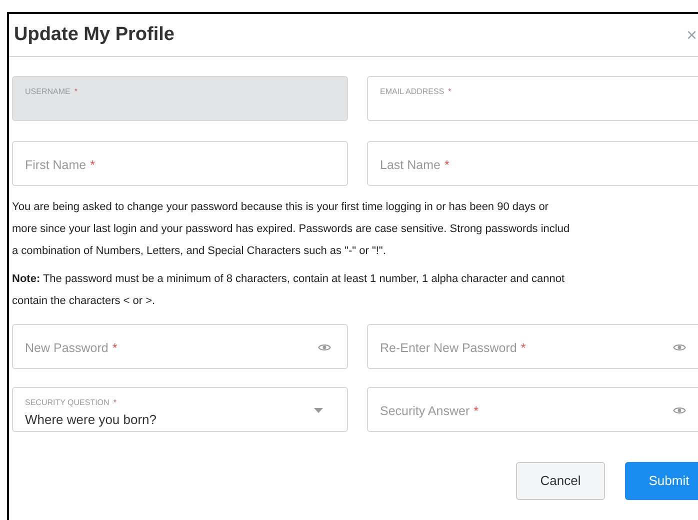 The width and height of the screenshot is (698, 520). What do you see at coordinates (532, 346) in the screenshot?
I see `input-field: Re-Enter New Password *` at bounding box center [532, 346].